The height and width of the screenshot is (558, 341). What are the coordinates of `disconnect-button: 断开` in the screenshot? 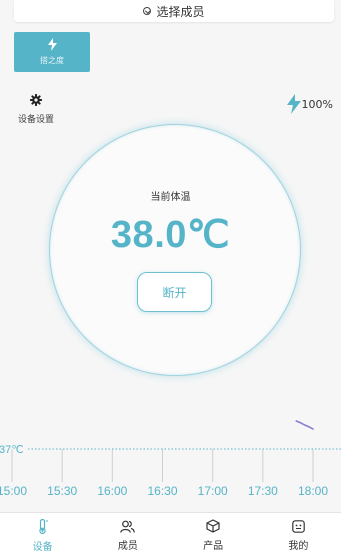 It's located at (174, 292).